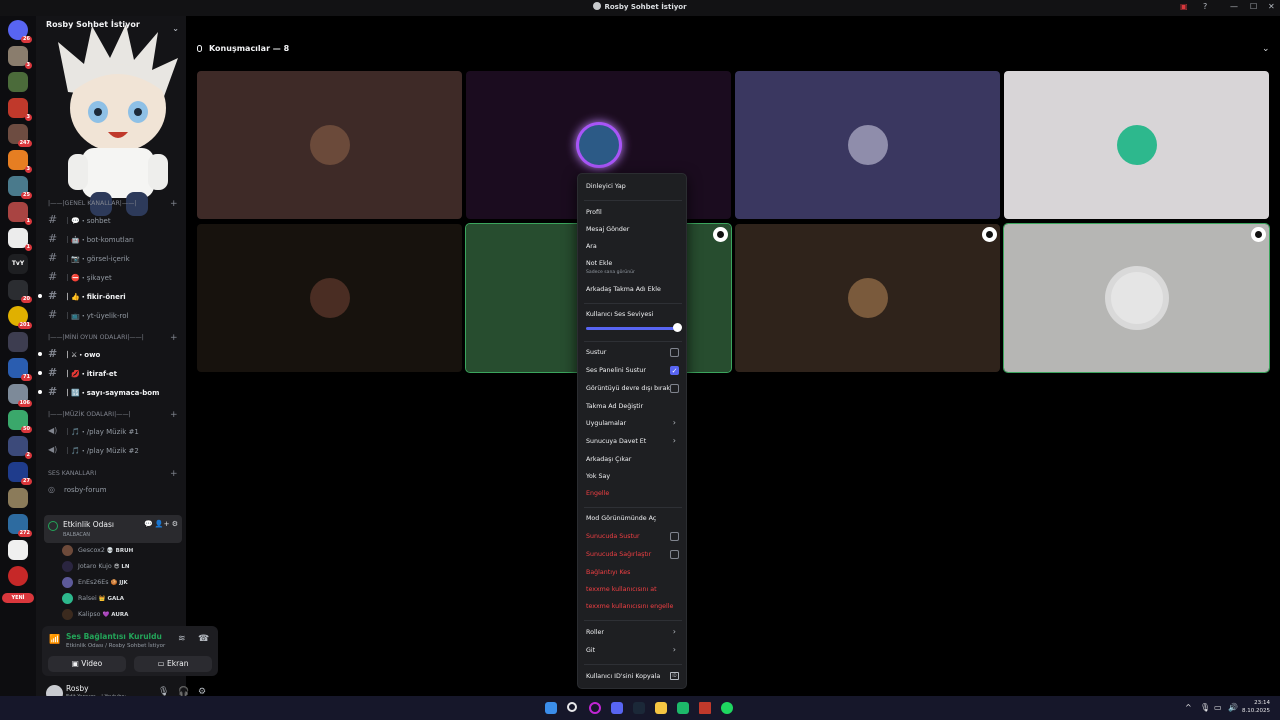 The image size is (1280, 720). What do you see at coordinates (598, 476) in the screenshot?
I see `menu-item-ignore: Yok Say` at bounding box center [598, 476].